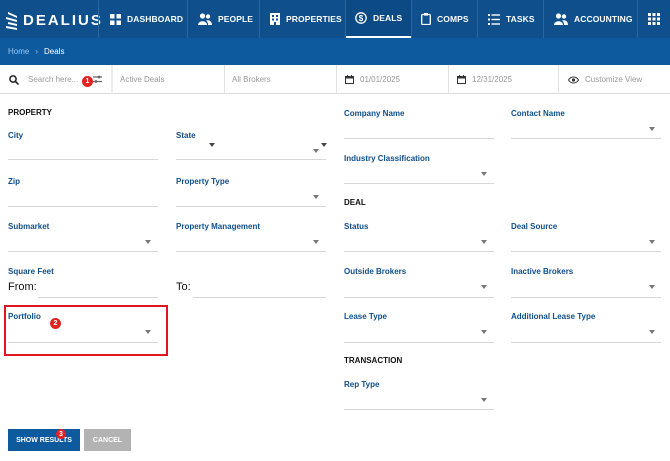  What do you see at coordinates (24, 316) in the screenshot?
I see `portfolio-label: Portfolio` at bounding box center [24, 316].